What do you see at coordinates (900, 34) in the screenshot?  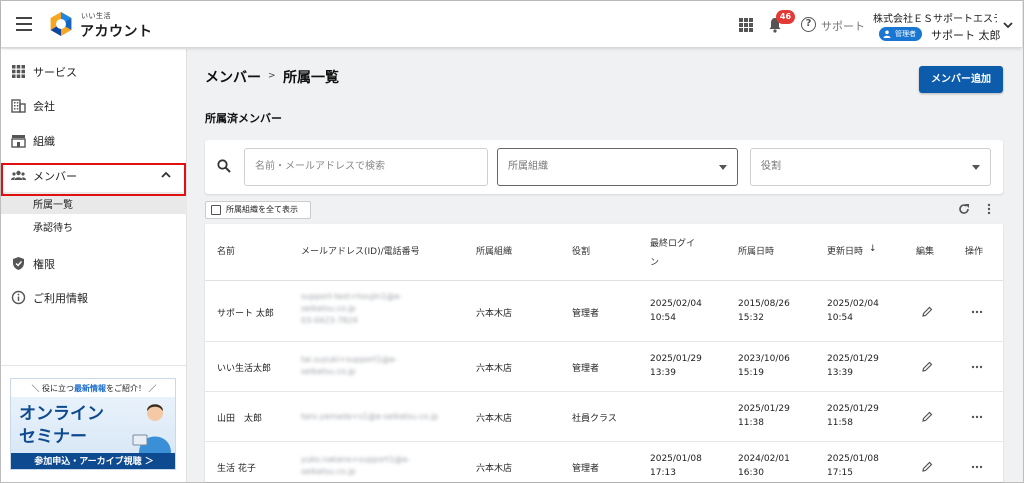 I see `role-badge: 管理者` at bounding box center [900, 34].